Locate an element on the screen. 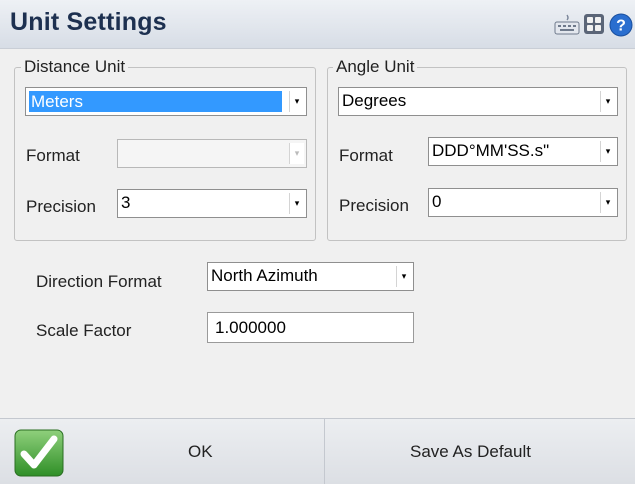  scale-factor-value: 1.000000 is located at coordinates (250, 327).